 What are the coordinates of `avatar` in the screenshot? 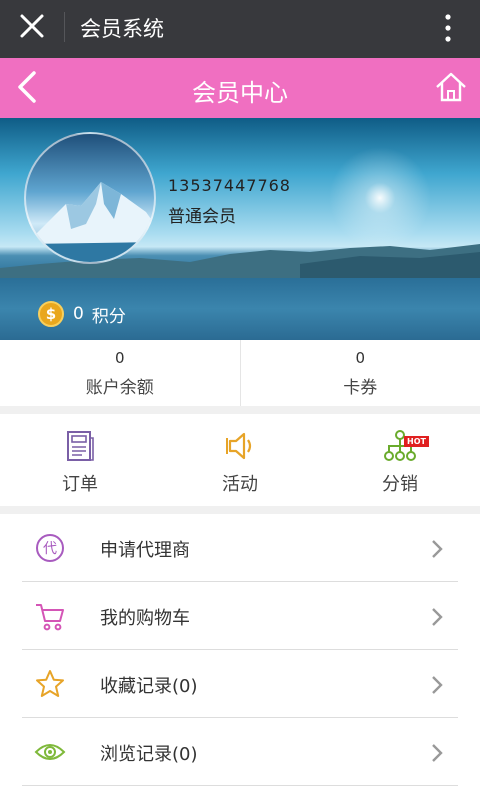 It's located at (90, 198).